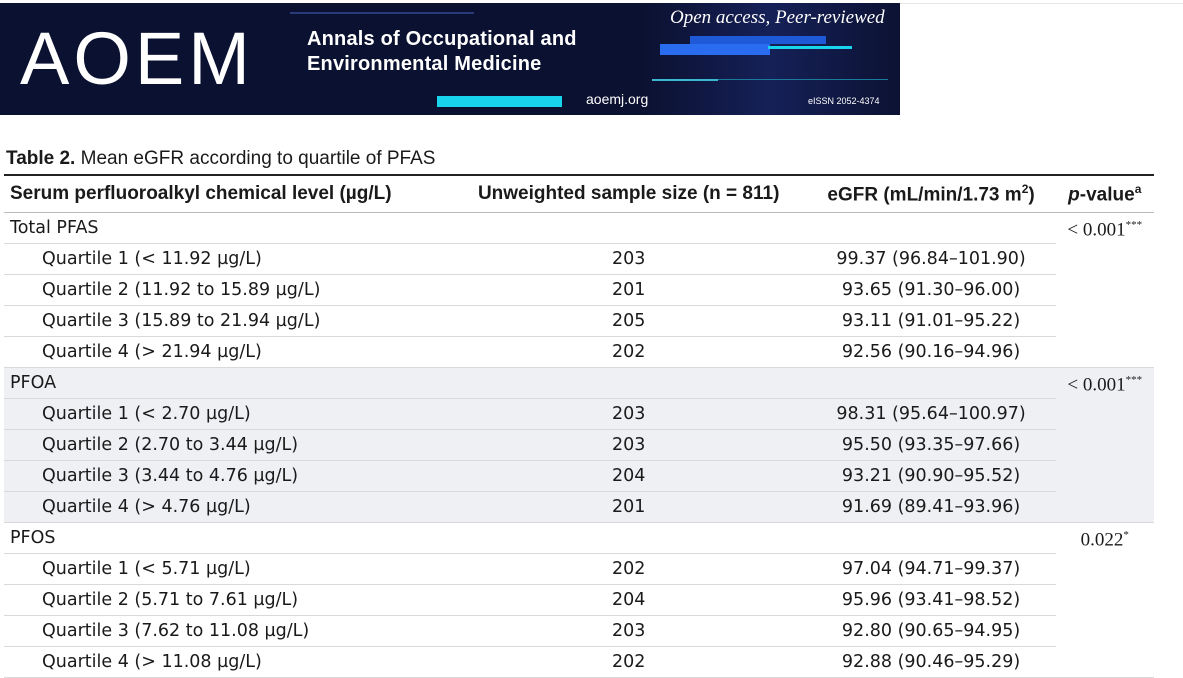 This screenshot has height=678, width=1183. I want to click on egfr-value: 93.65 (91.30–96.00), so click(931, 290).